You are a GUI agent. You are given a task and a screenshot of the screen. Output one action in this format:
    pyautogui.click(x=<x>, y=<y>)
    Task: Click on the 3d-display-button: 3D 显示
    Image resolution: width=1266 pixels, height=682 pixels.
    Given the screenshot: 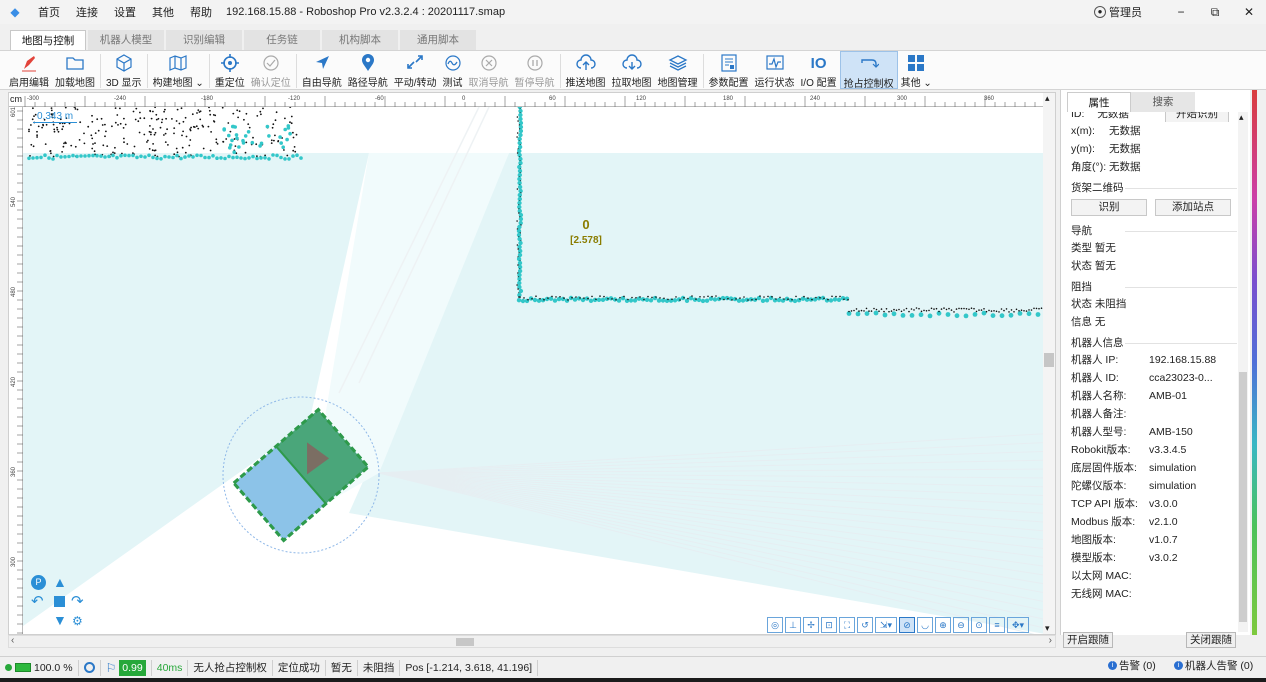 What is the action you would take?
    pyautogui.click(x=124, y=70)
    